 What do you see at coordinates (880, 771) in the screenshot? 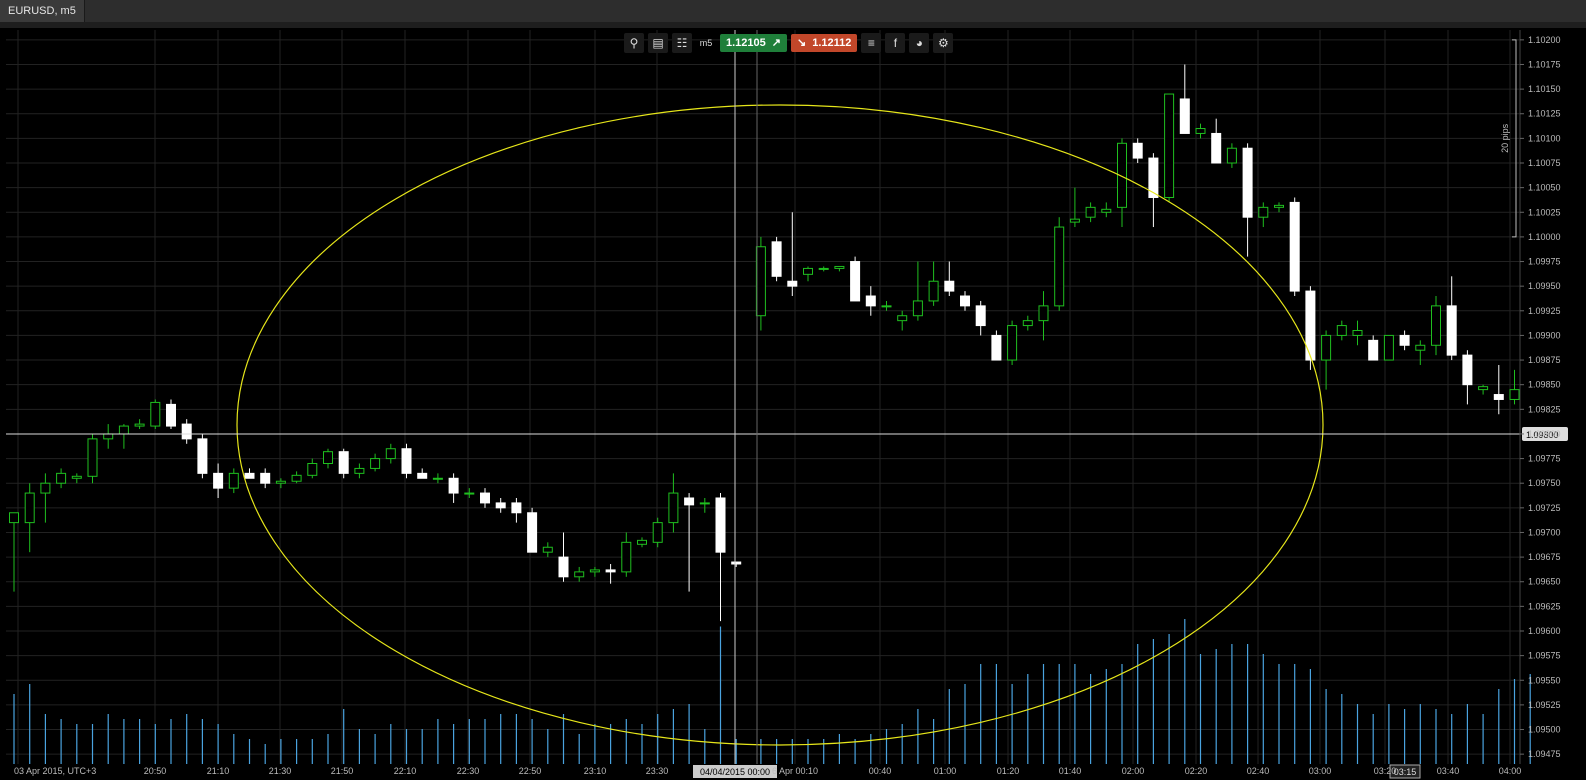
I see `x-tick-label: 00:40` at bounding box center [880, 771].